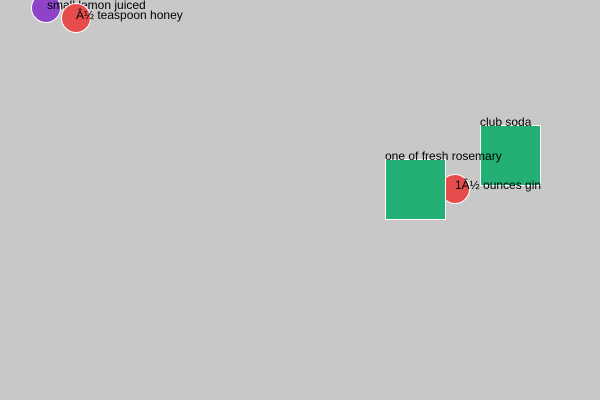 This screenshot has height=400, width=600. Describe the element at coordinates (443, 156) in the screenshot. I see `token-label: one of fresh rosemary` at that location.